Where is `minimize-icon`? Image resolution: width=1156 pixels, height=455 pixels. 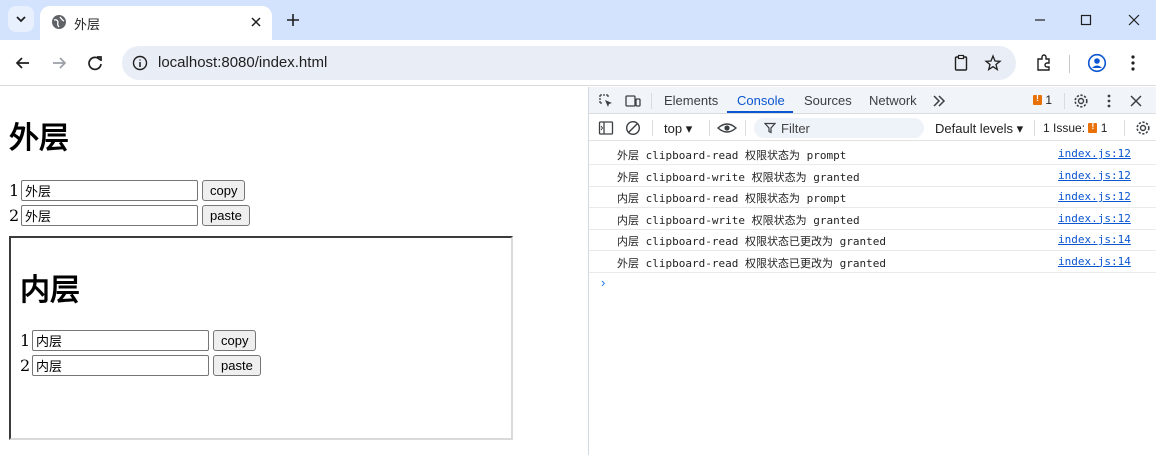 minimize-icon is located at coordinates (1040, 20).